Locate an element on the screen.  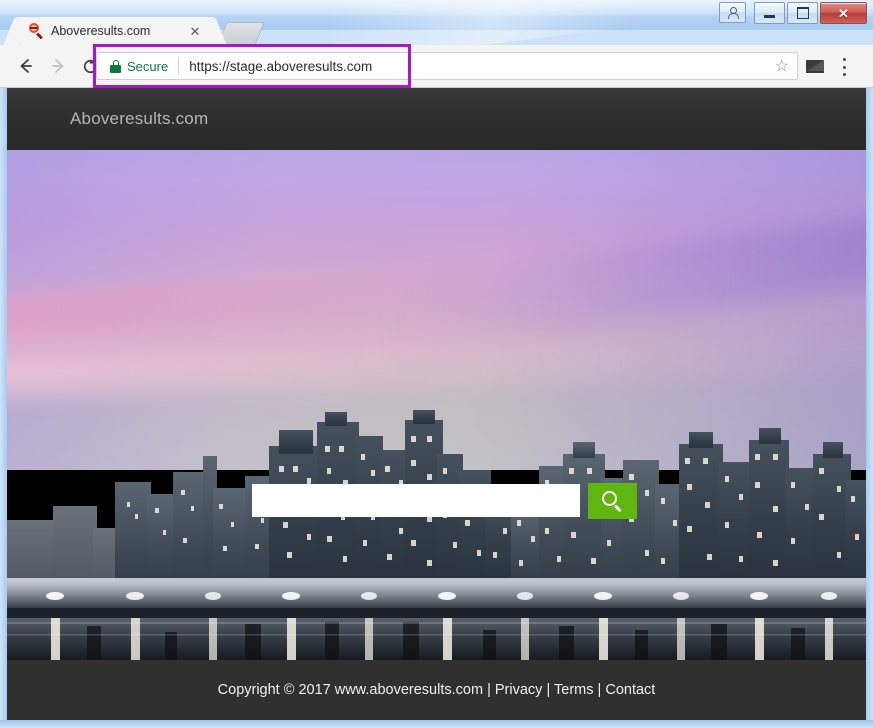
tab-close-icon: ✕ is located at coordinates (195, 31).